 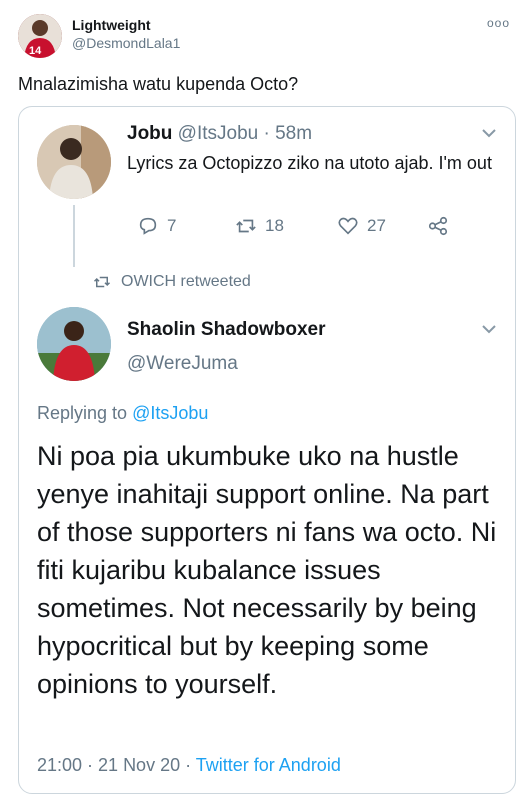 I want to click on svg-text: 14, so click(x=35, y=51).